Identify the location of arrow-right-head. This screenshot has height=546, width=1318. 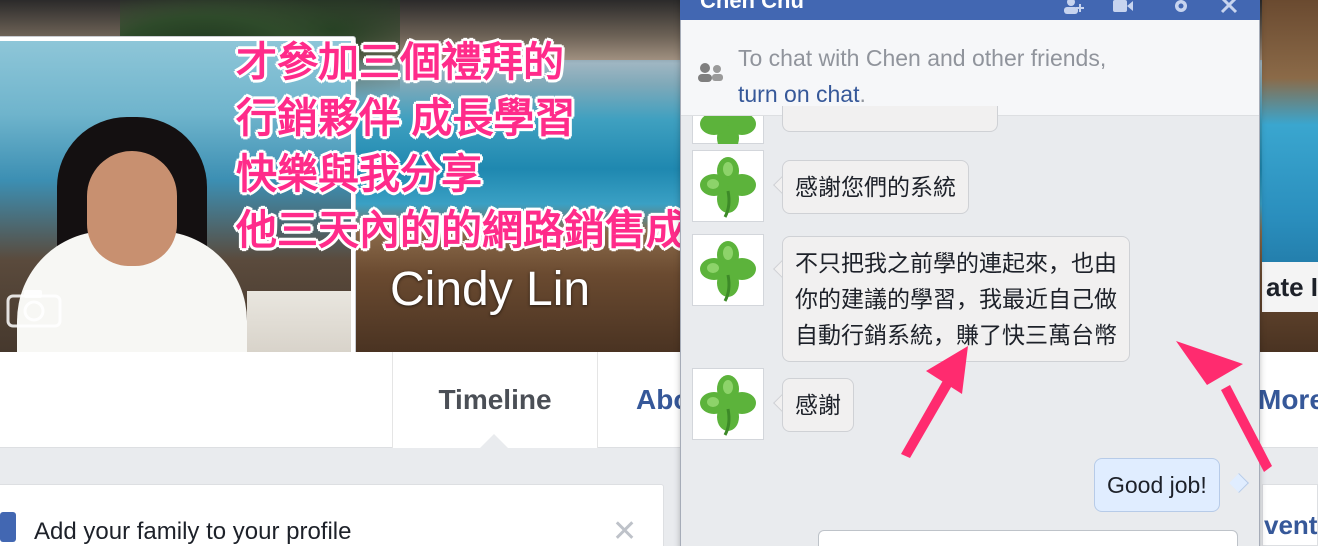
(1209, 363).